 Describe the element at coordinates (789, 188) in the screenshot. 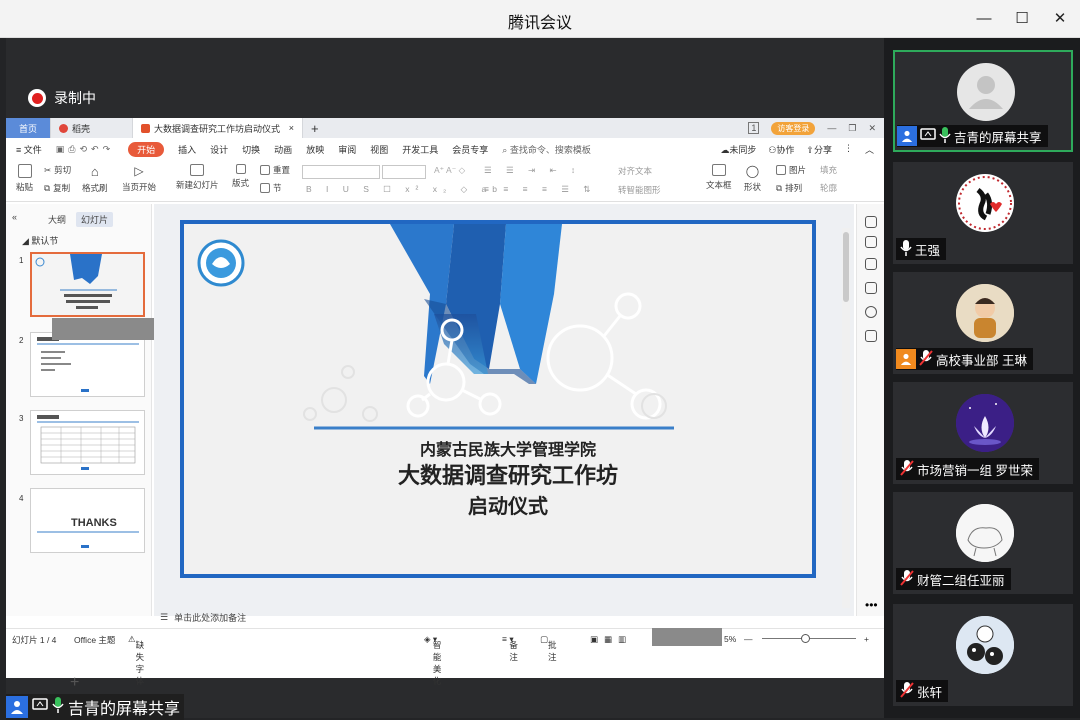

I see `arrange-button: ⧉ 排列` at that location.